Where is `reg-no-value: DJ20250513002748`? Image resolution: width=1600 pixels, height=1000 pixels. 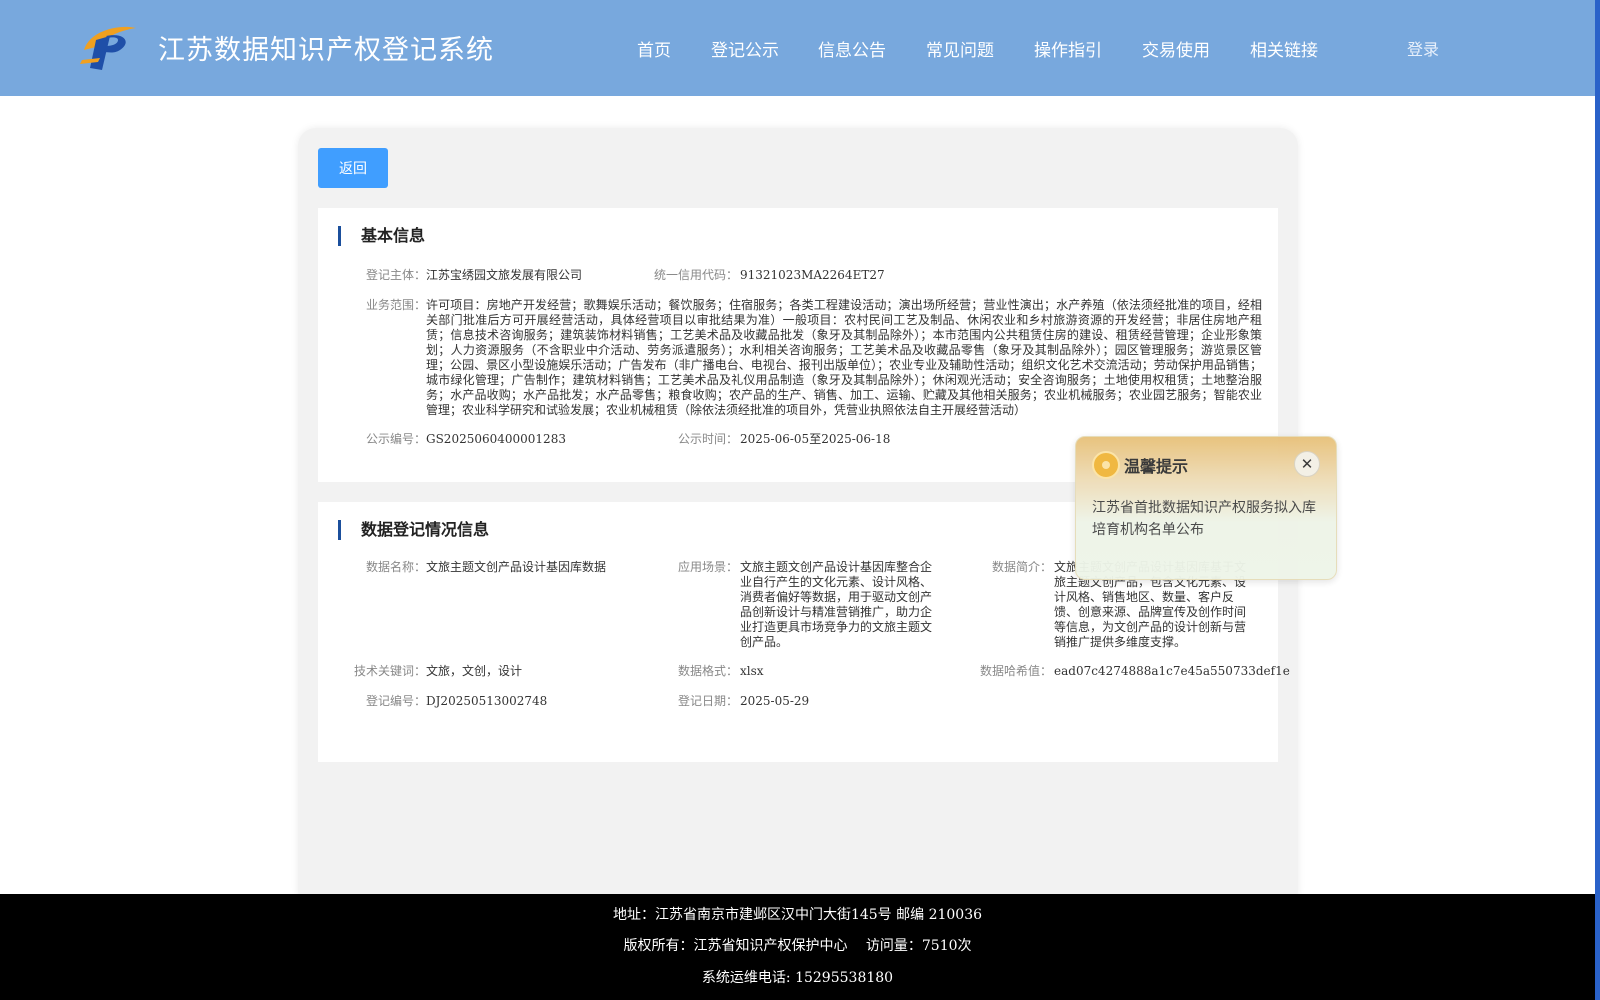 reg-no-value: DJ20250513002748 is located at coordinates (487, 701).